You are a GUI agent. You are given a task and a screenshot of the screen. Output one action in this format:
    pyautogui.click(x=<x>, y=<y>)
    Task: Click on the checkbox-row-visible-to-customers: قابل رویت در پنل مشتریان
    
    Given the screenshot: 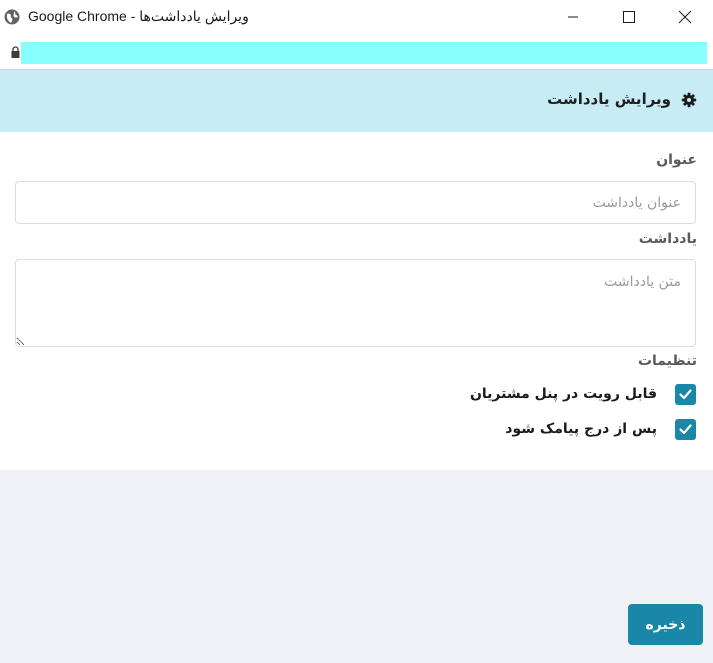 What is the action you would take?
    pyautogui.click(x=583, y=394)
    